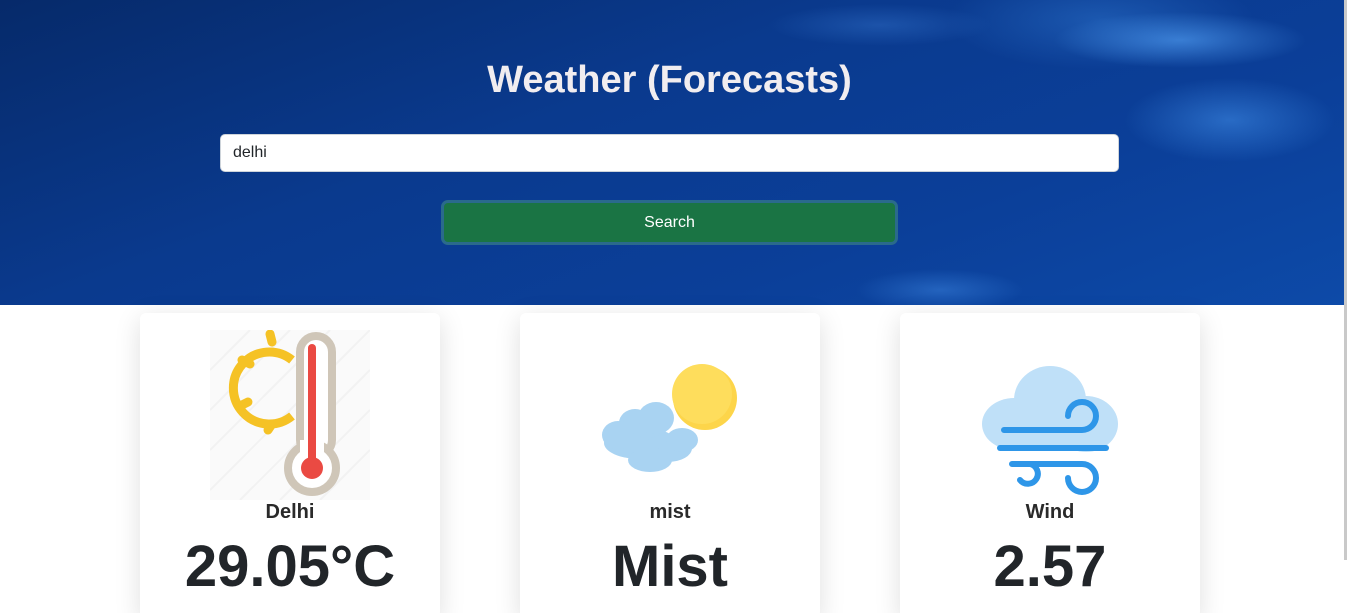 The image size is (1347, 613). What do you see at coordinates (669, 80) in the screenshot?
I see `page-title: Weather (Forecasts)` at bounding box center [669, 80].